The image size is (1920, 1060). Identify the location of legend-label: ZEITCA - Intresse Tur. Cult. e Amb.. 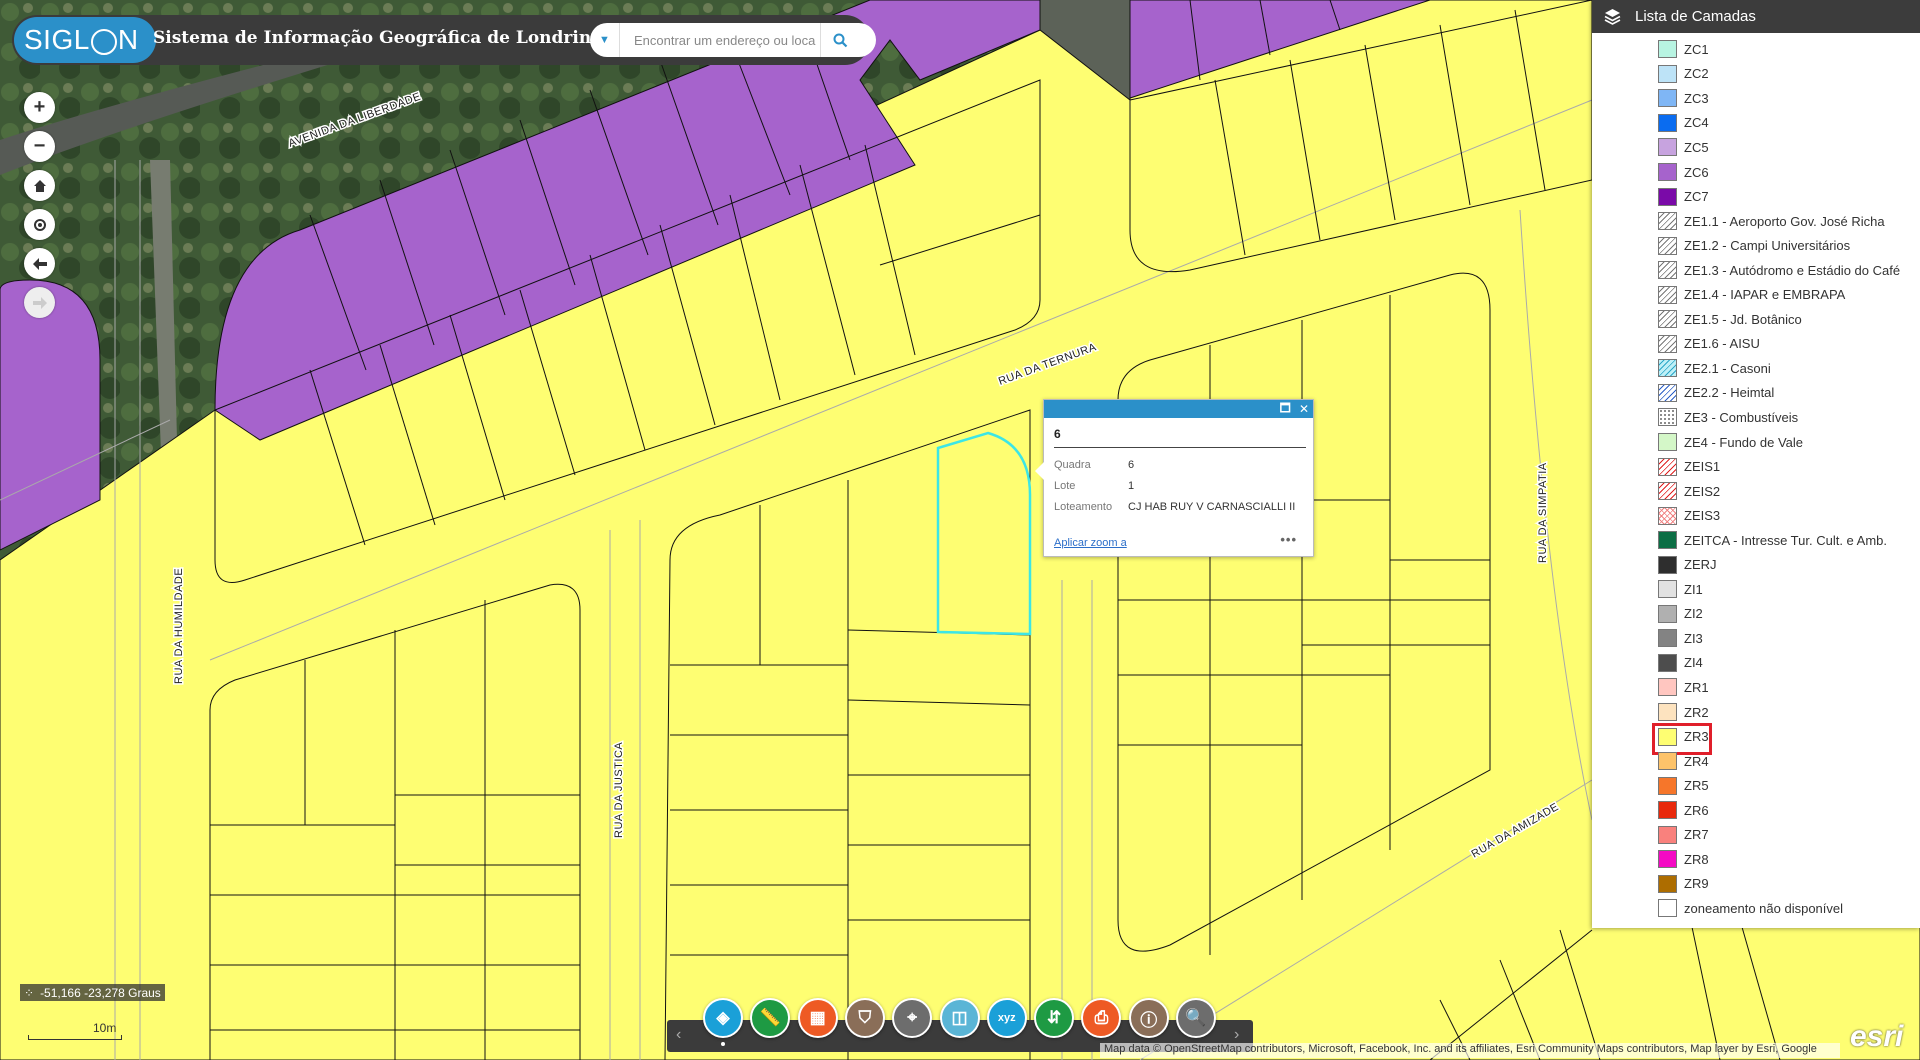
(1786, 540).